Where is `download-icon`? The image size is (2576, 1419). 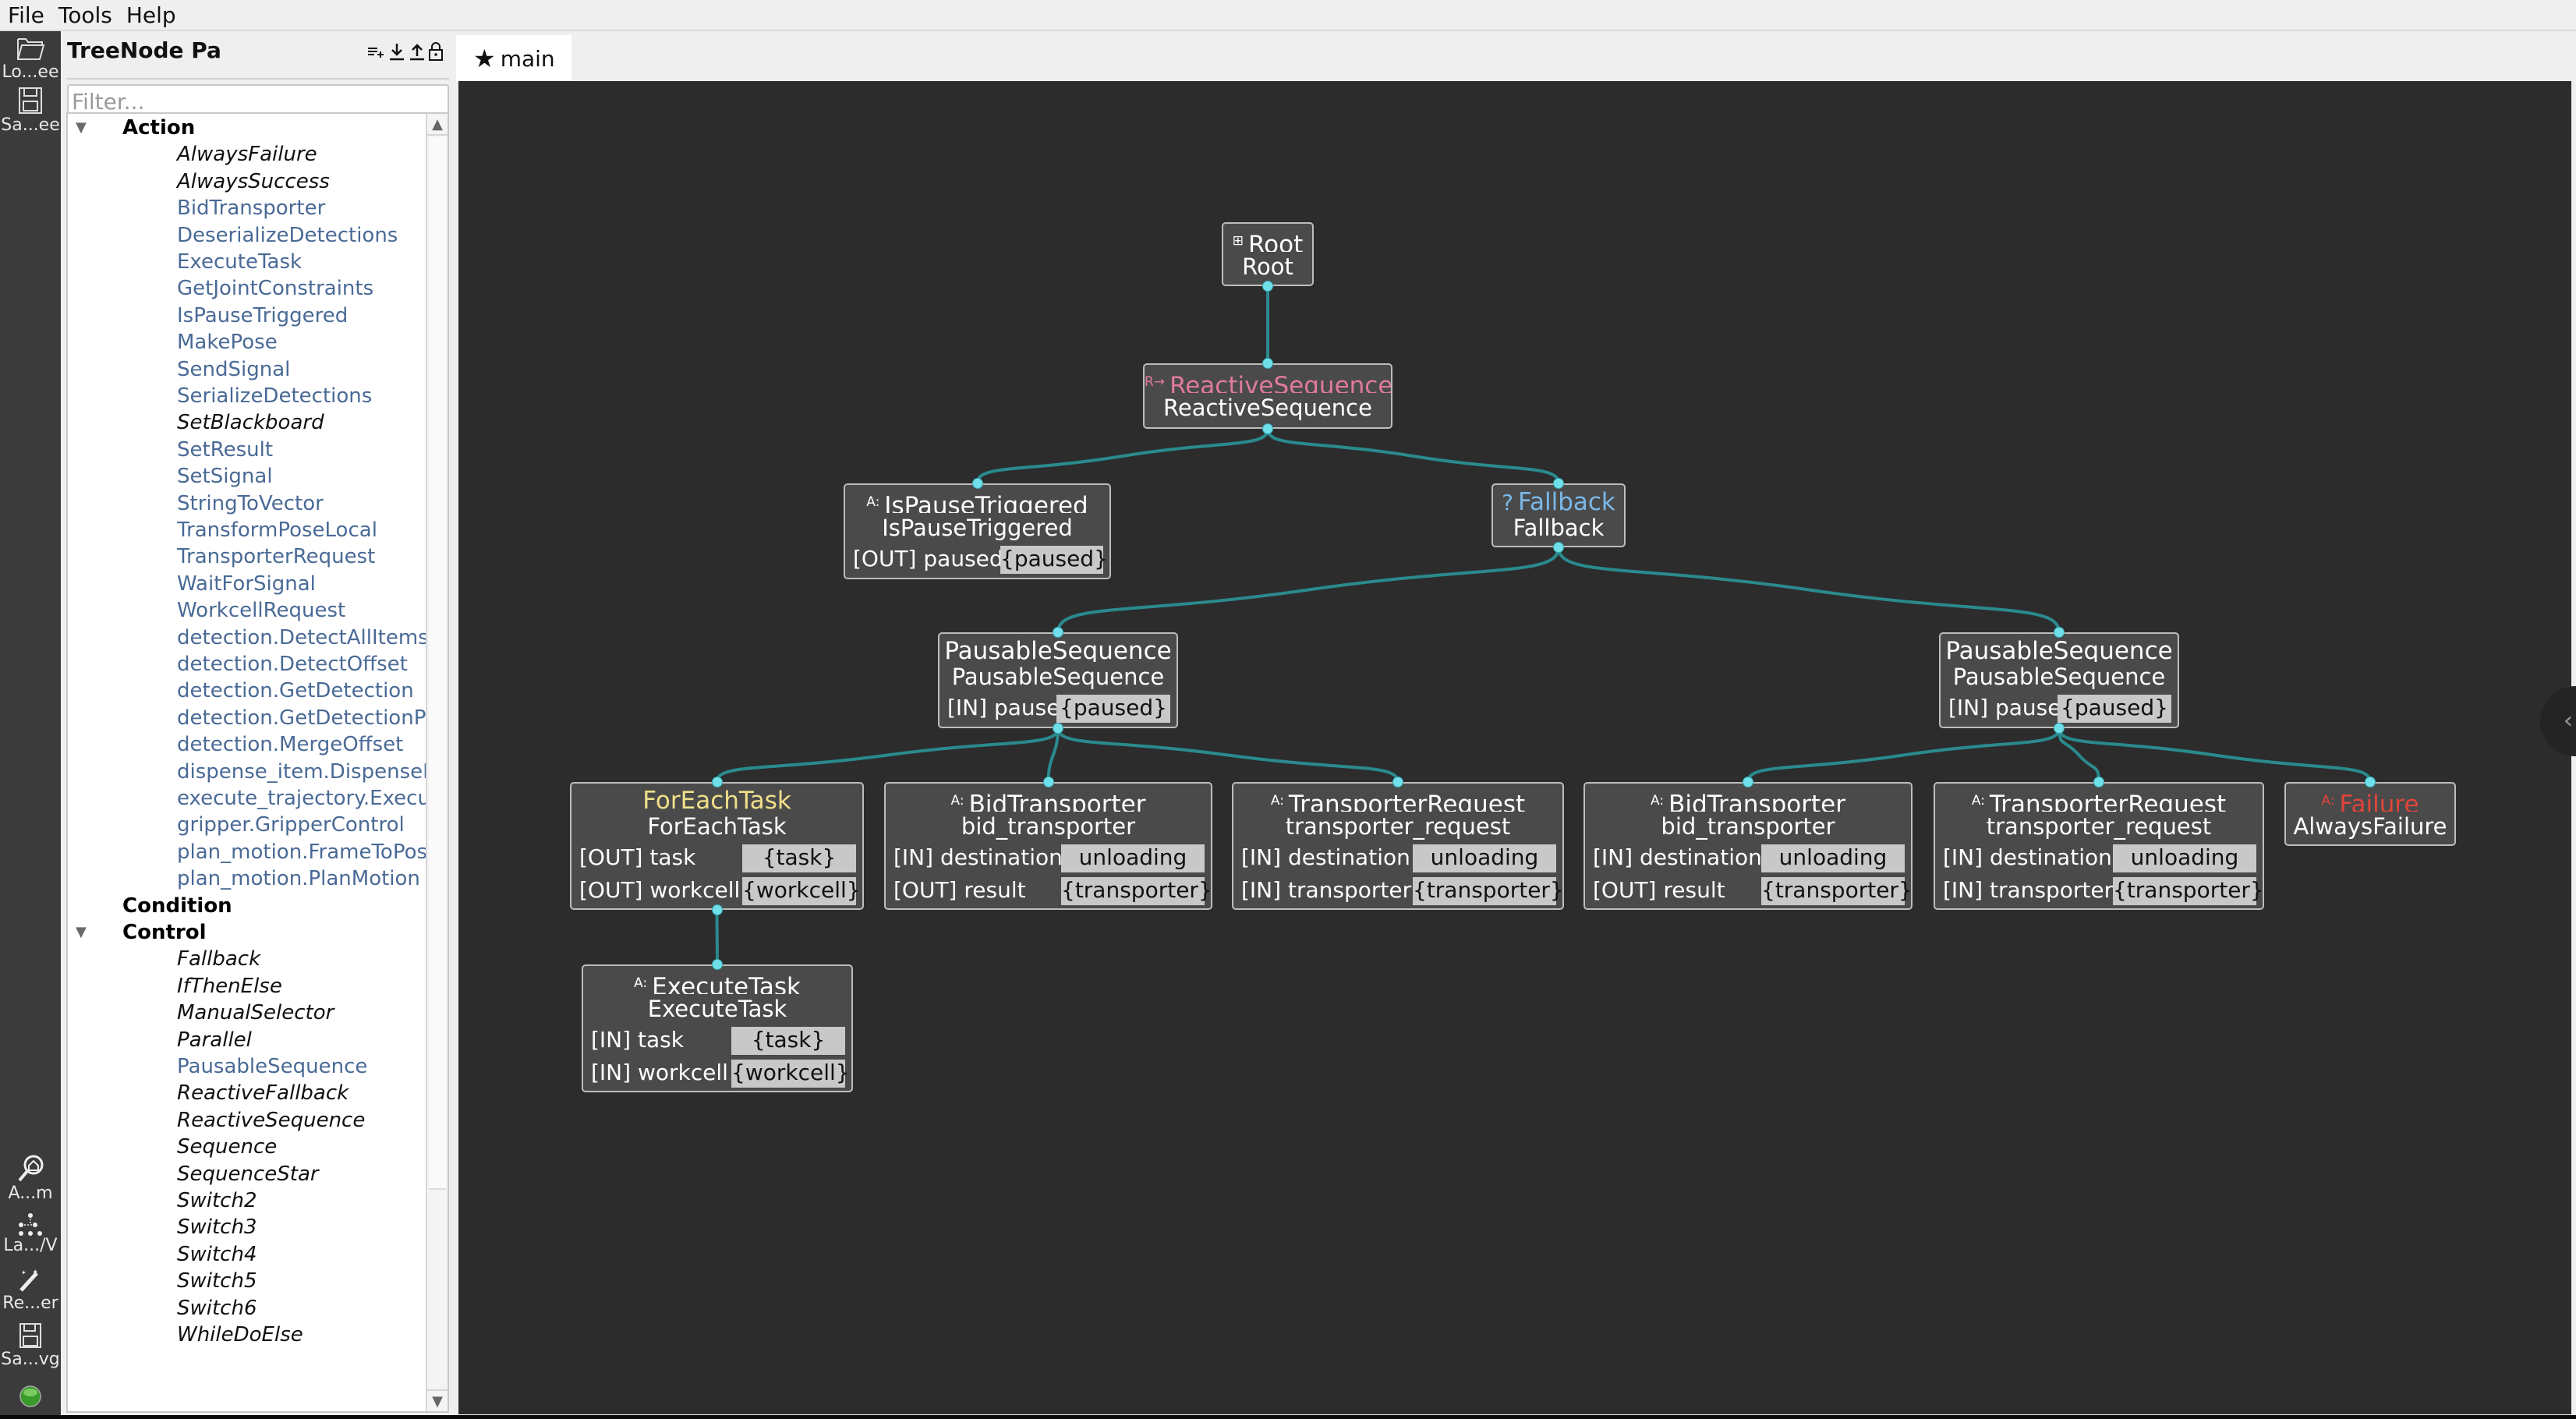
download-icon is located at coordinates (396, 51).